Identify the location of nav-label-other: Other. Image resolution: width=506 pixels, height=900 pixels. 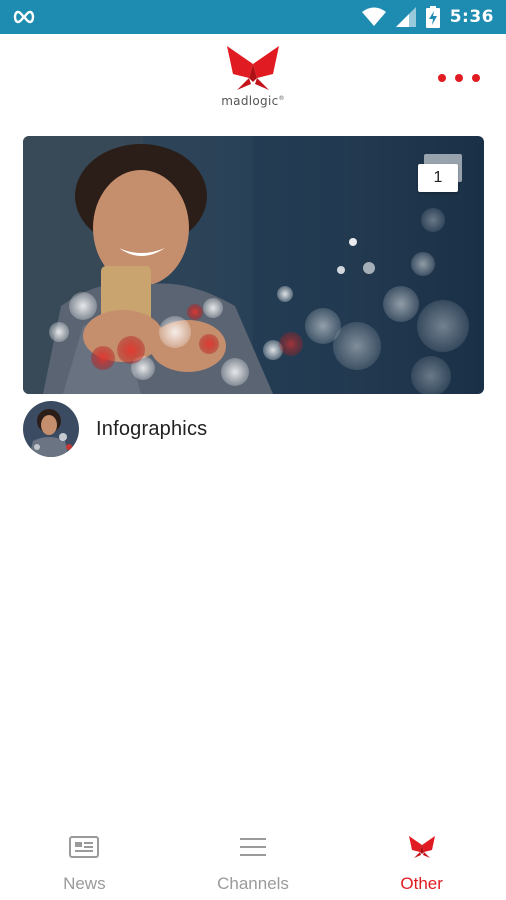
(421, 883).